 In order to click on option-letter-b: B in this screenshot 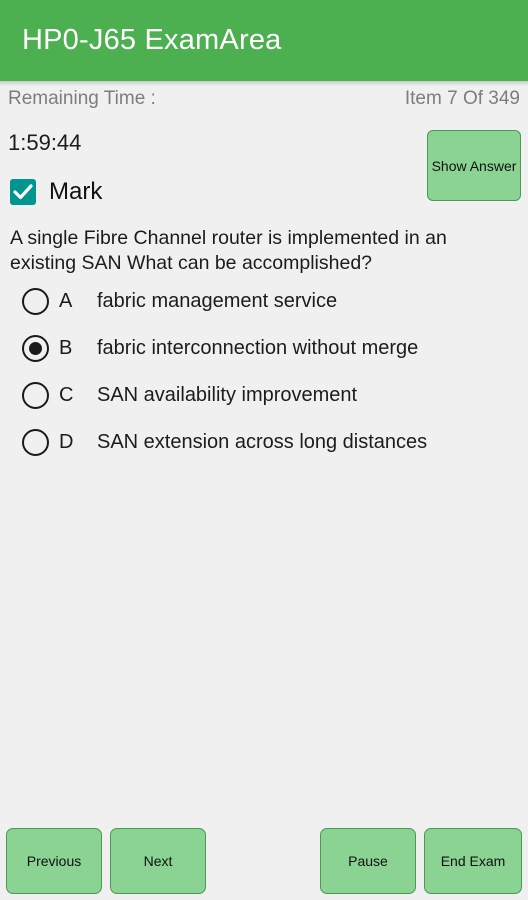, I will do `click(66, 348)`.